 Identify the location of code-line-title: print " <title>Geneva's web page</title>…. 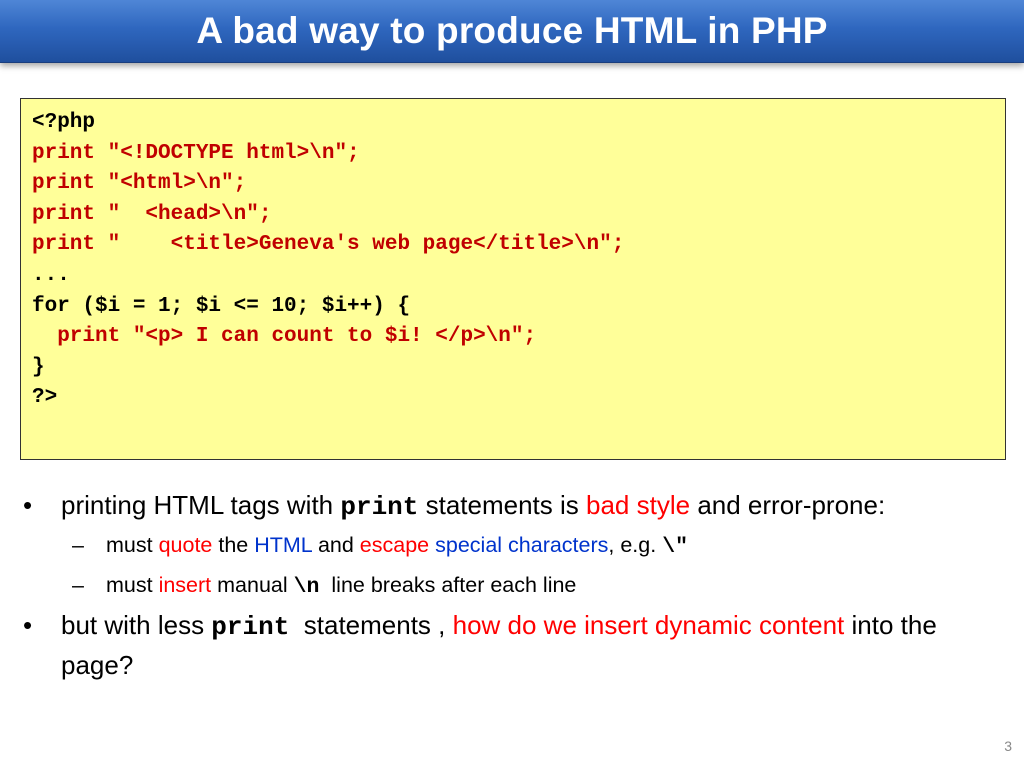
(328, 245).